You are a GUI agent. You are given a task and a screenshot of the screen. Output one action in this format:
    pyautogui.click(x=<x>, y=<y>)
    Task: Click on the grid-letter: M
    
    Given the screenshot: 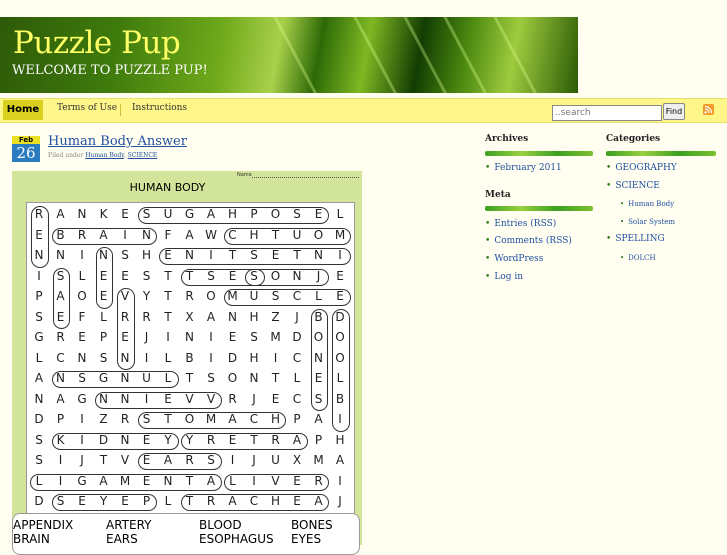 What is the action you would take?
    pyautogui.click(x=275, y=337)
    